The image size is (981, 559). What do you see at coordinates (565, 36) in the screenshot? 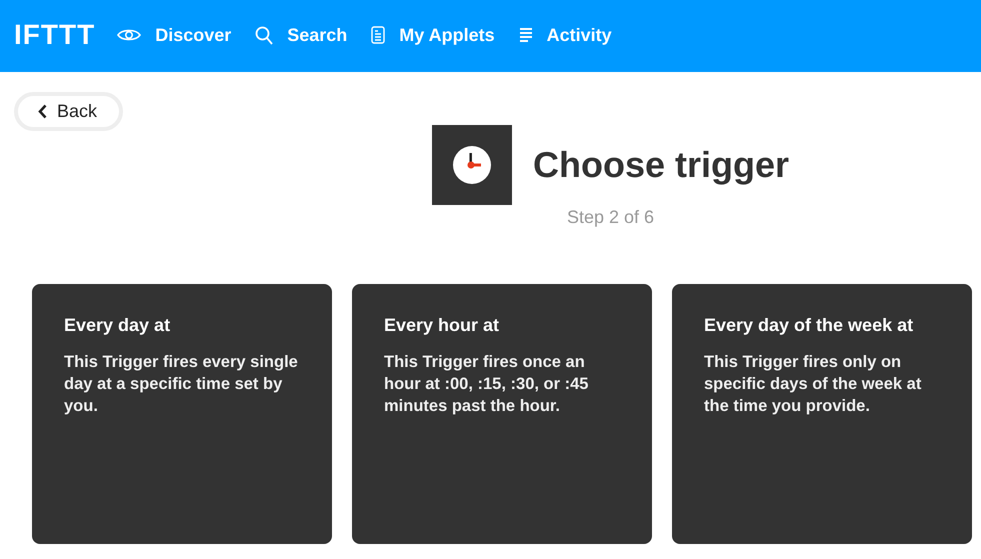
I see `nav-link: Activity` at bounding box center [565, 36].